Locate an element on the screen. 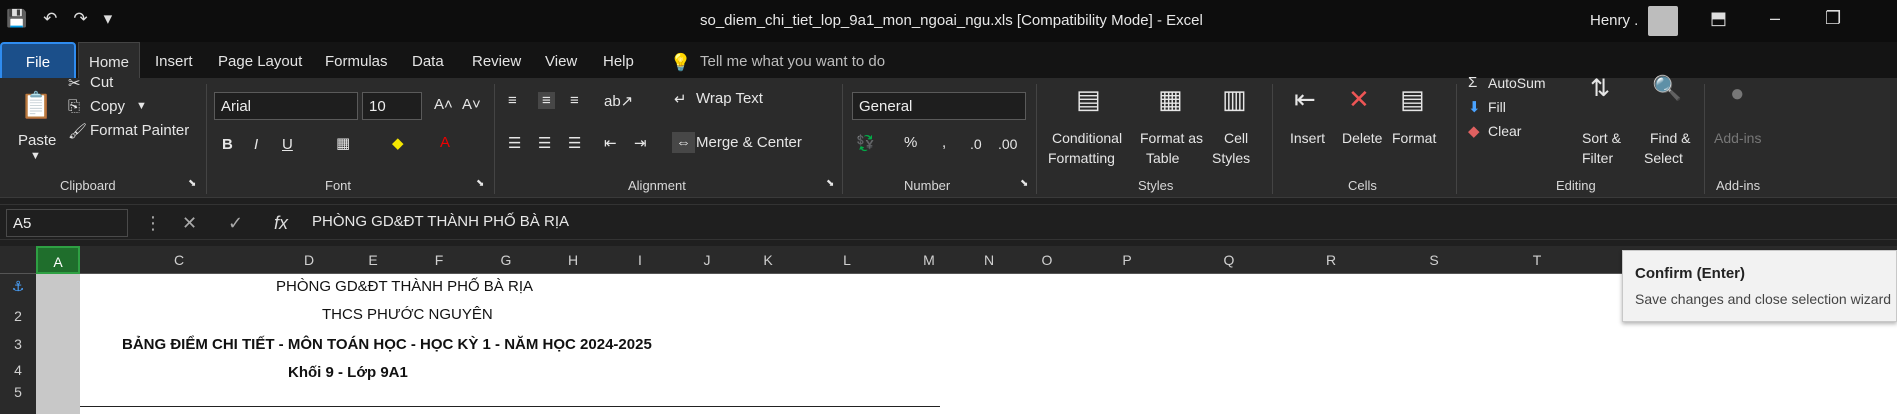 The image size is (1897, 414). percent-icon: % is located at coordinates (910, 142).